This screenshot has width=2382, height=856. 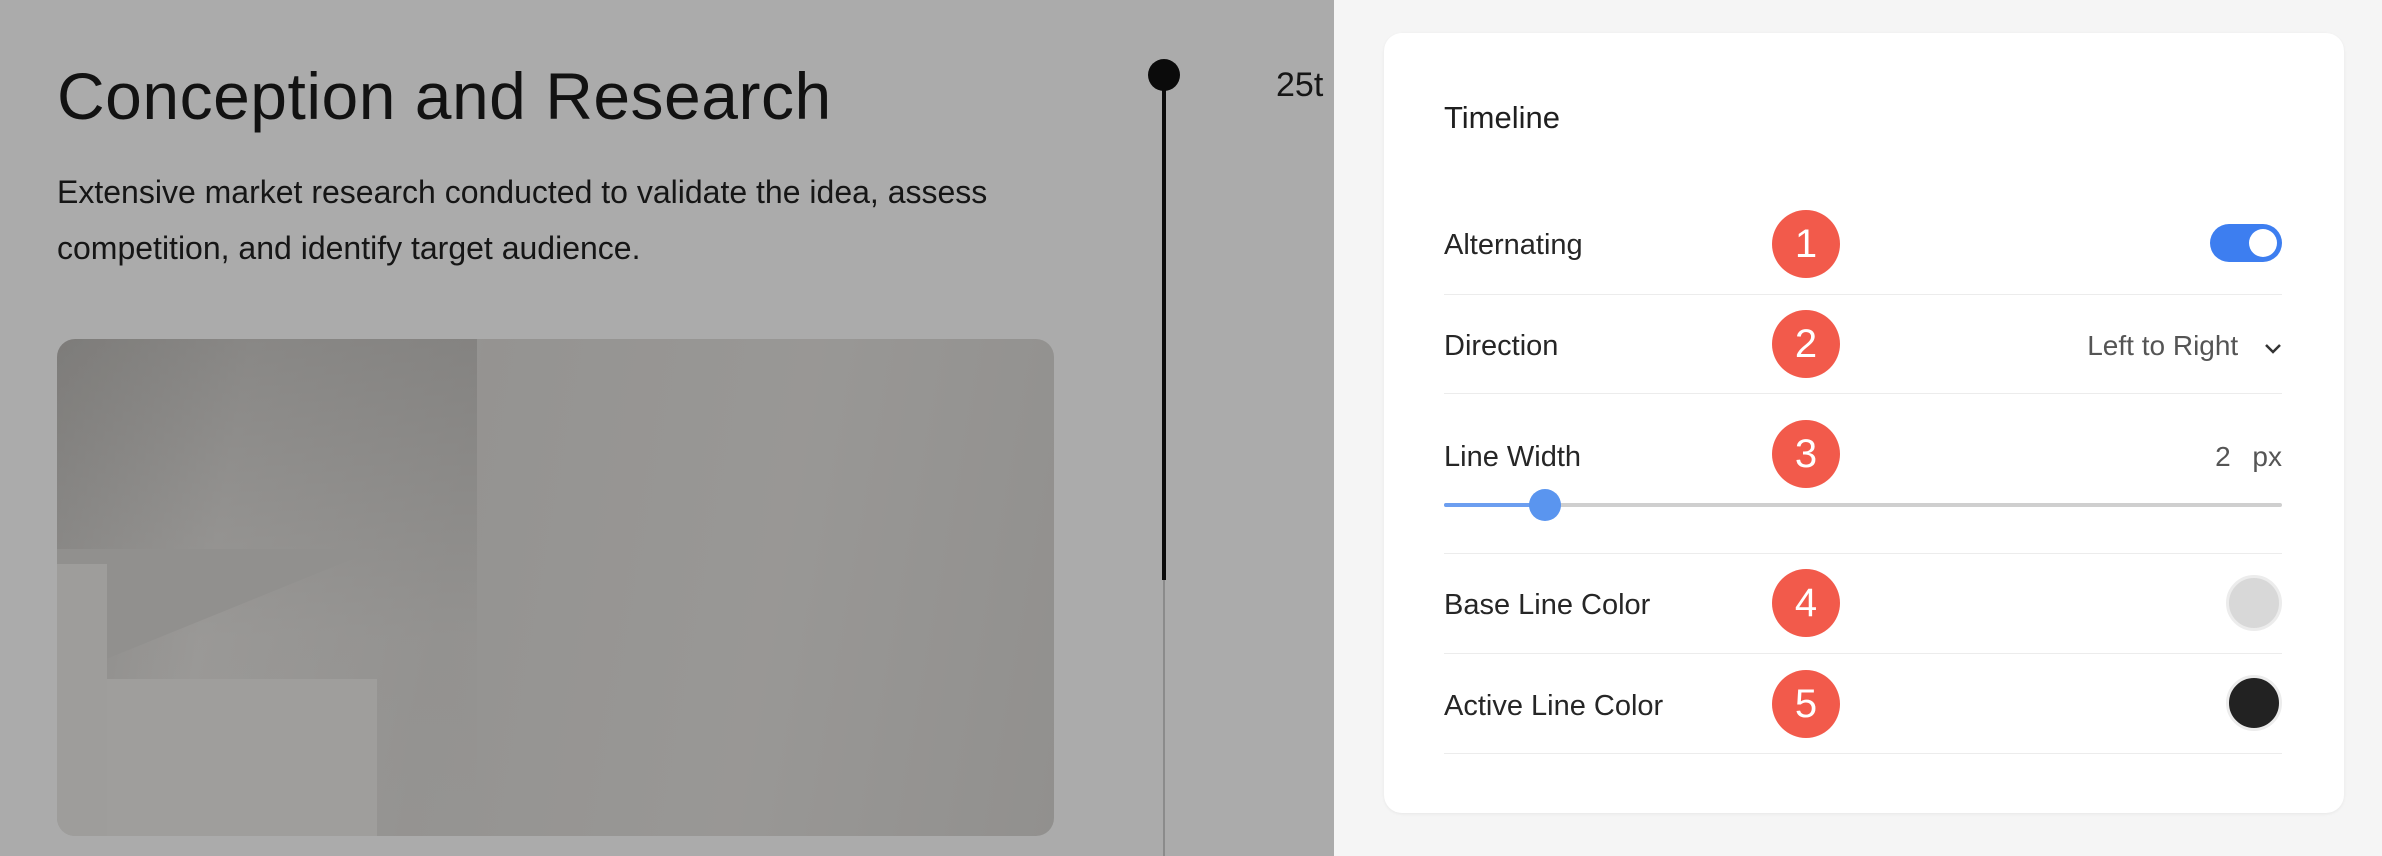 What do you see at coordinates (1806, 603) in the screenshot?
I see `callout-badge-4: 4` at bounding box center [1806, 603].